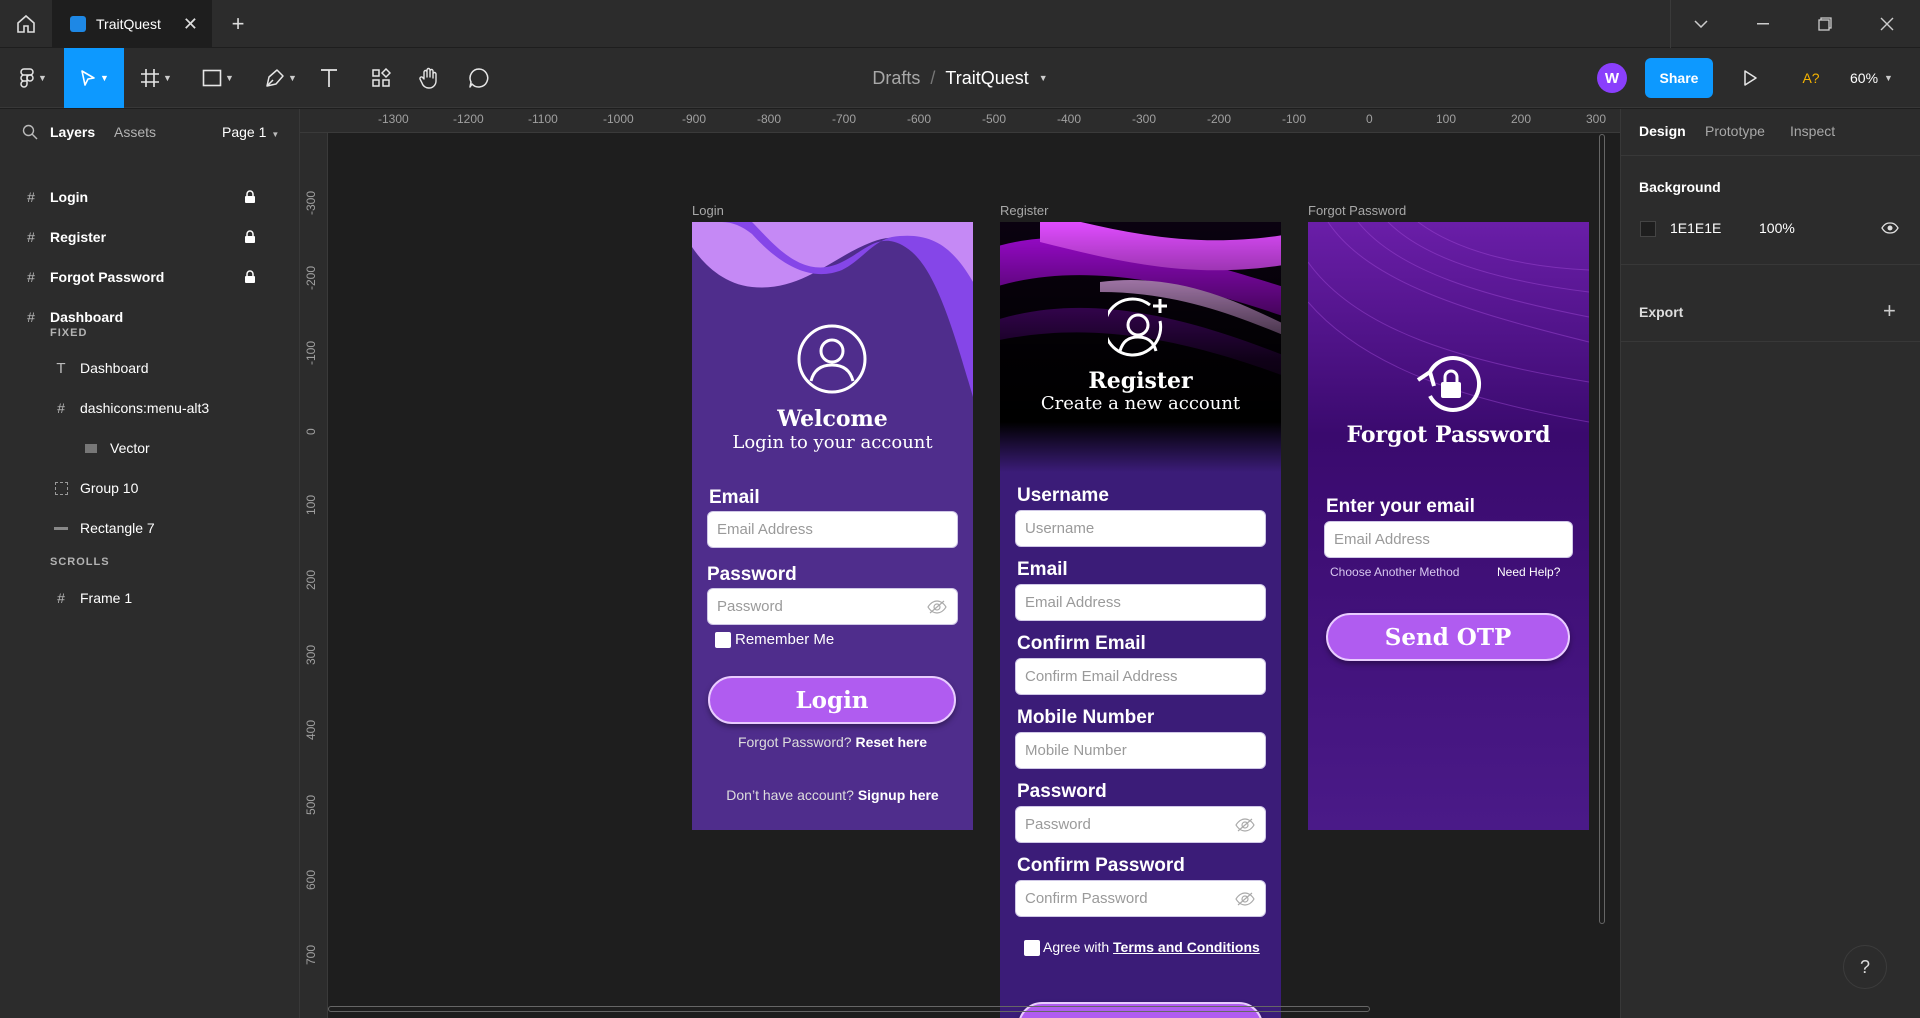  Describe the element at coordinates (311, 504) in the screenshot. I see `ruler-tick: 100` at that location.